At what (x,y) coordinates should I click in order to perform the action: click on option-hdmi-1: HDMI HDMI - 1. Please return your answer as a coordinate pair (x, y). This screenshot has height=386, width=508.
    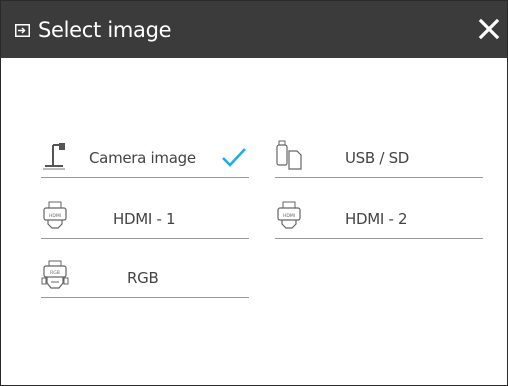
    Looking at the image, I should click on (145, 219).